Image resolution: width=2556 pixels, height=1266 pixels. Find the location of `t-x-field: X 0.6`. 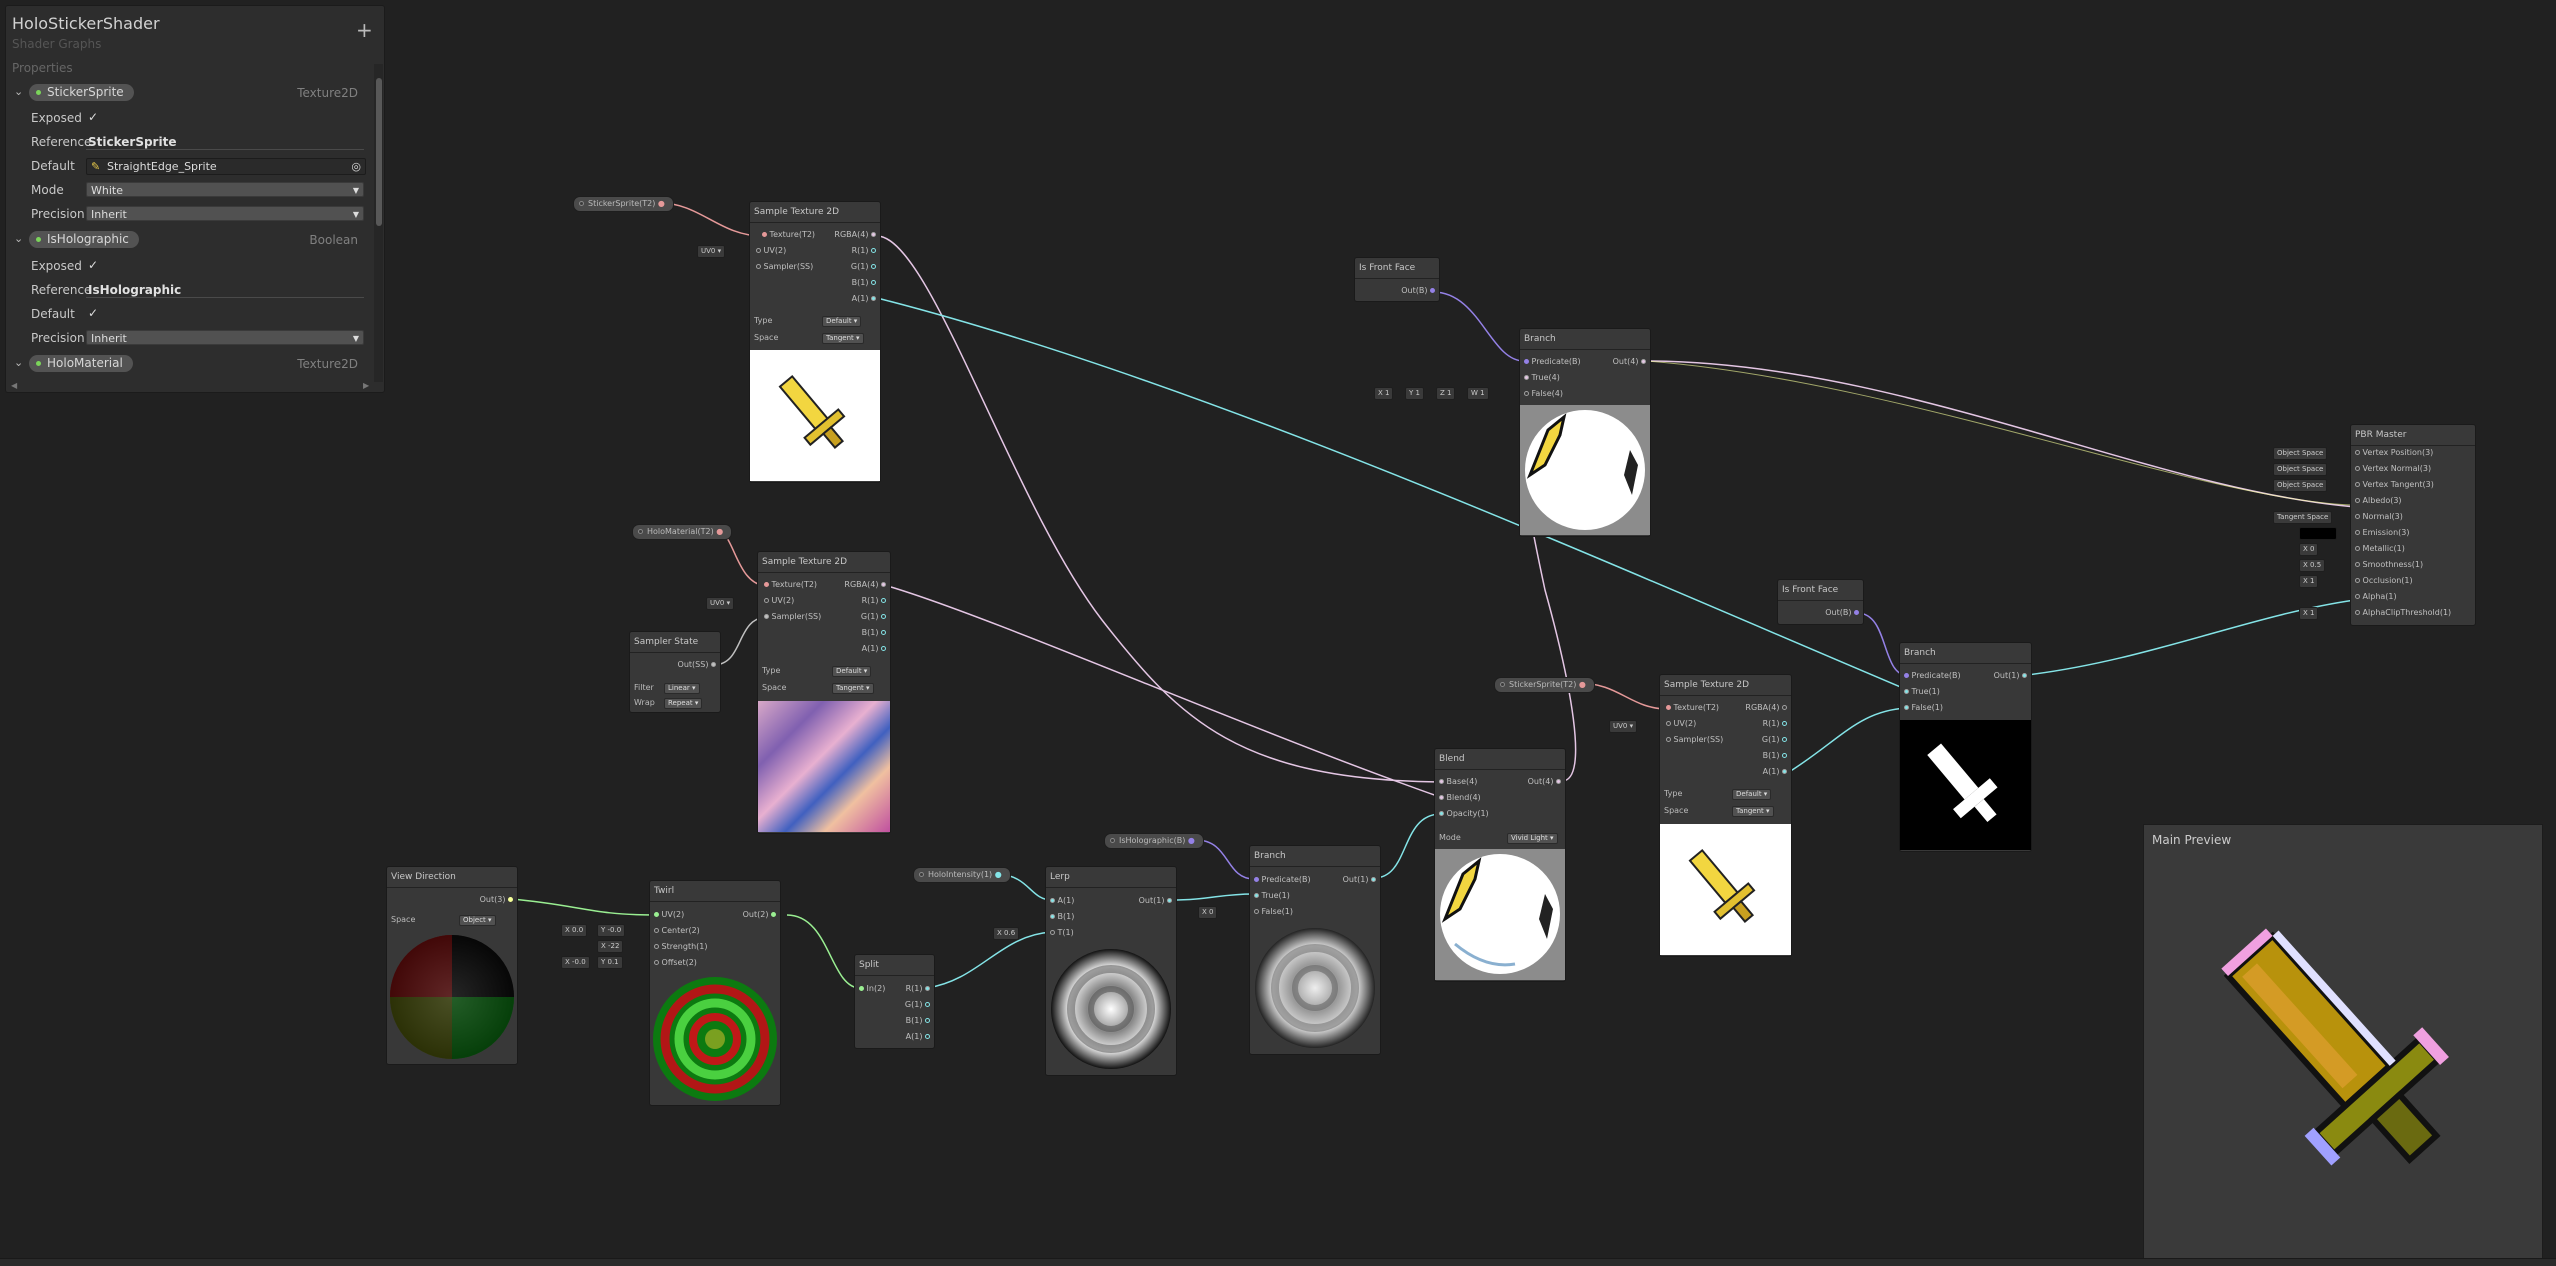

t-x-field: X 0.6 is located at coordinates (1006, 933).